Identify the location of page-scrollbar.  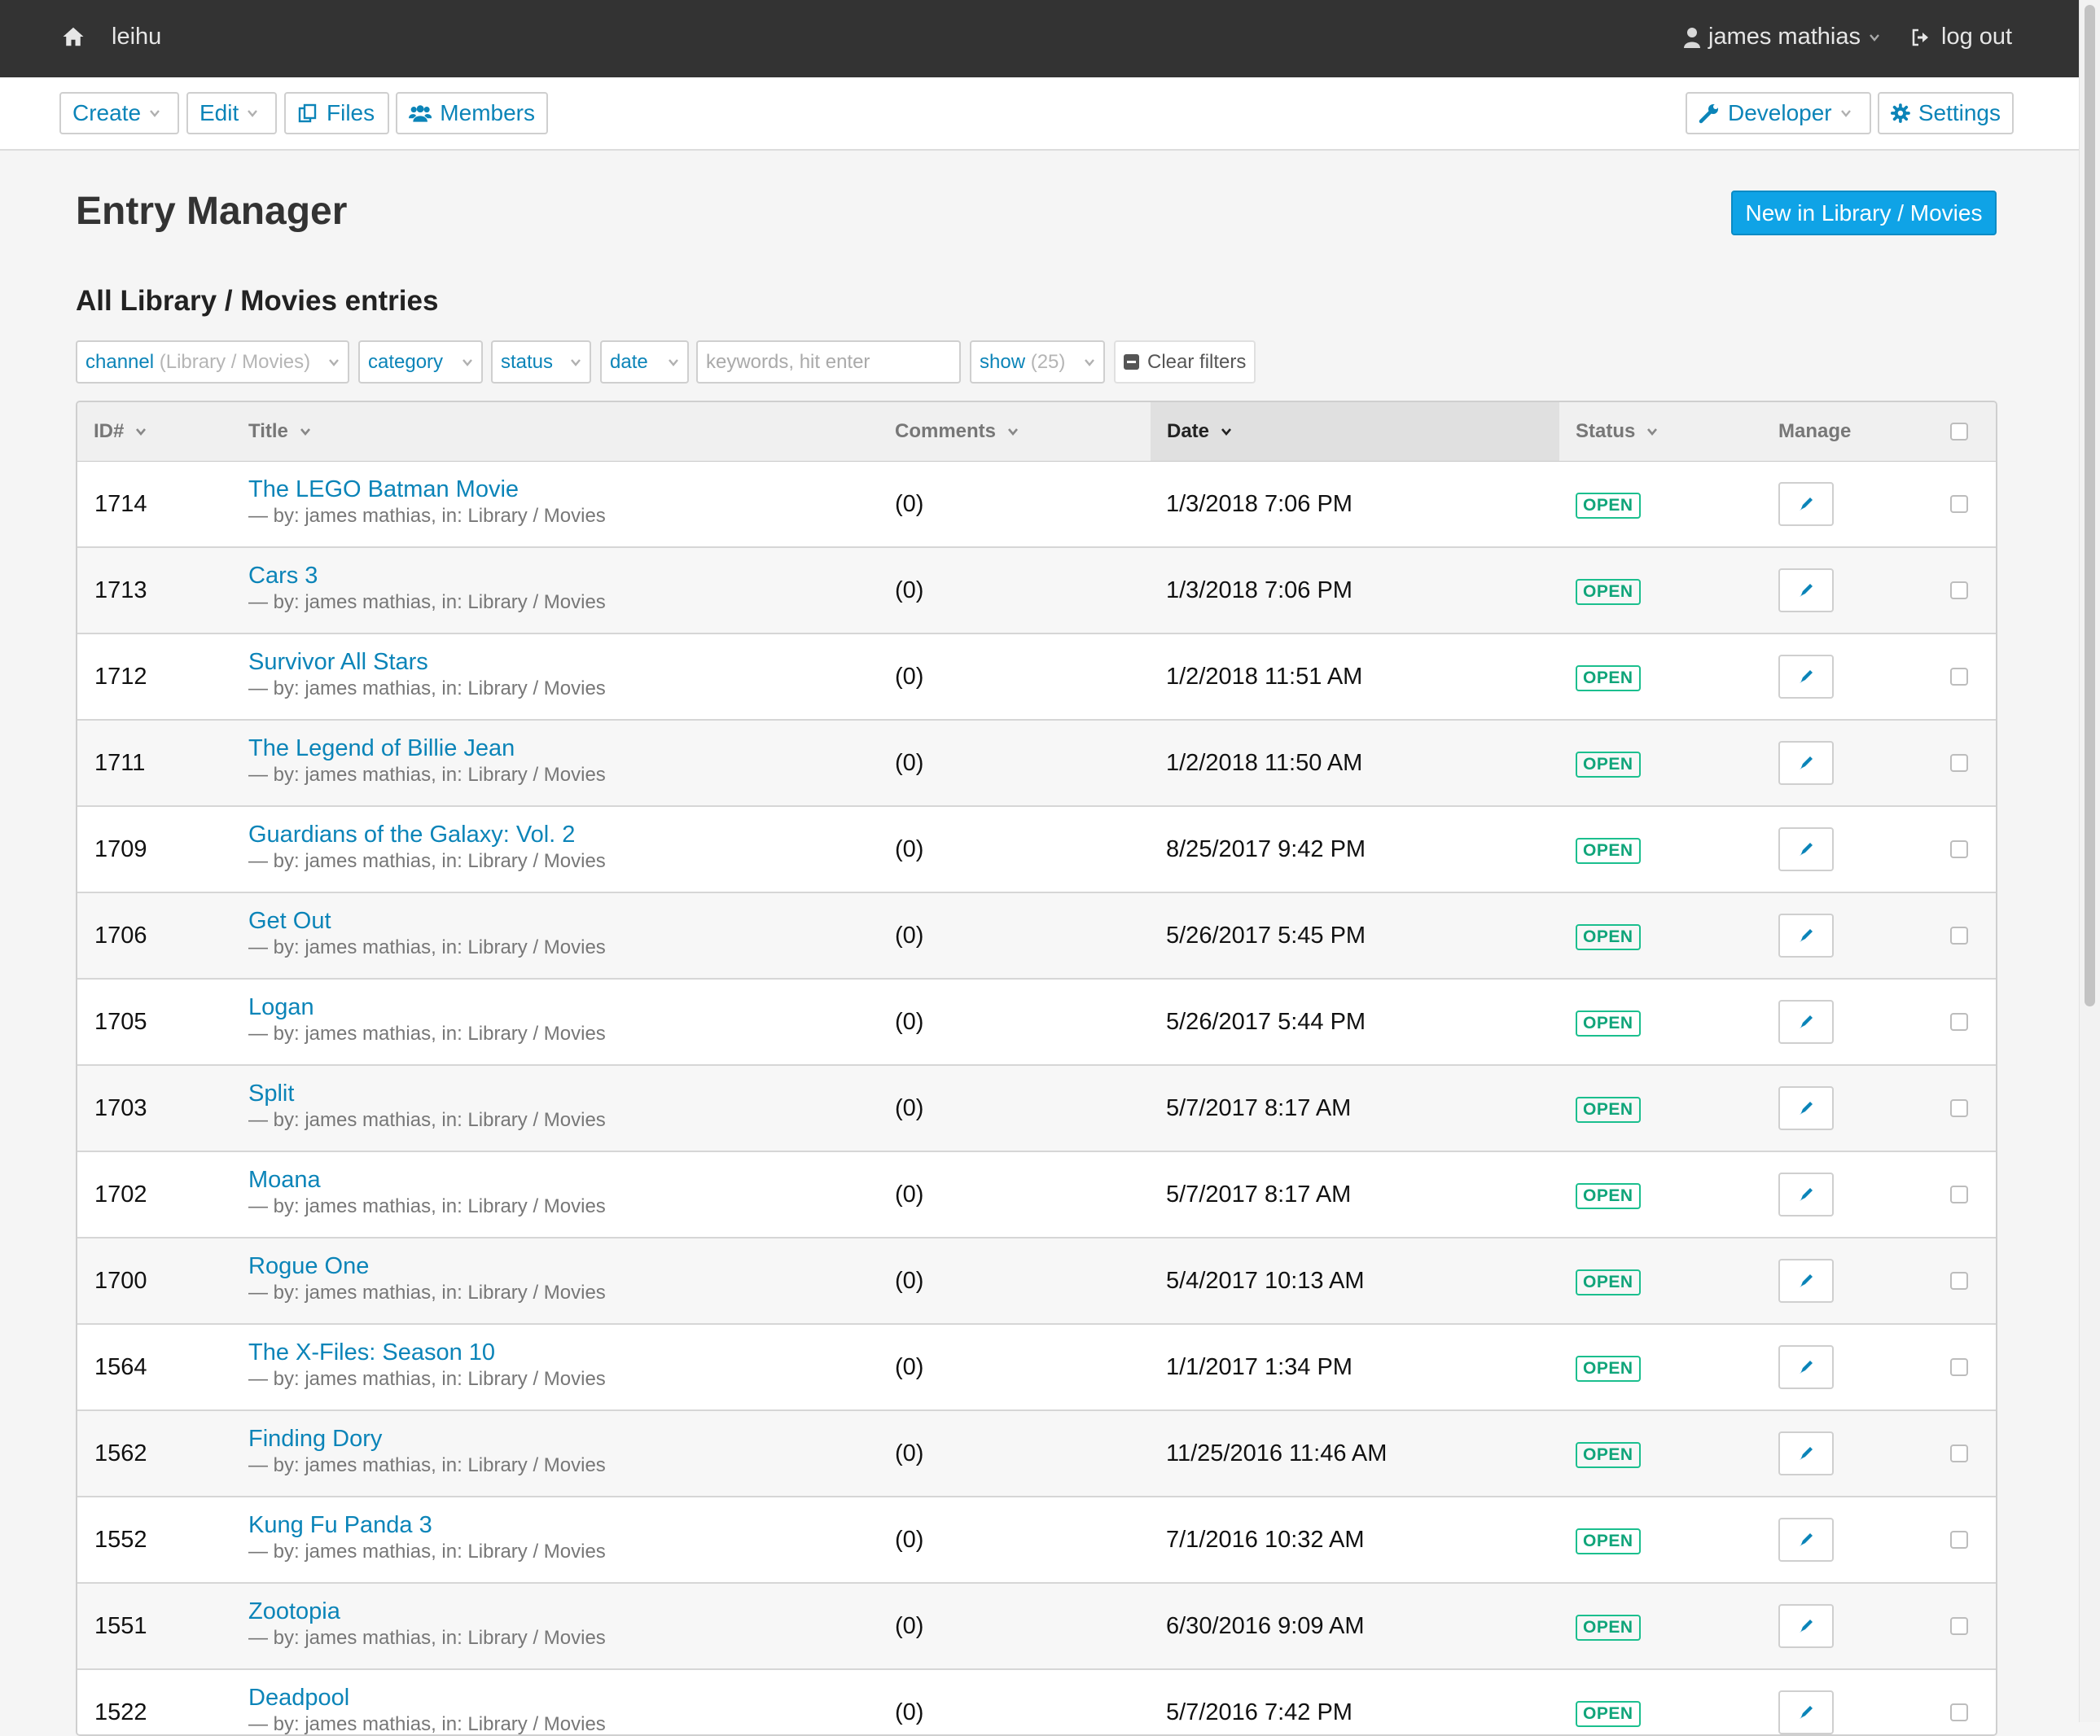
(2089, 861).